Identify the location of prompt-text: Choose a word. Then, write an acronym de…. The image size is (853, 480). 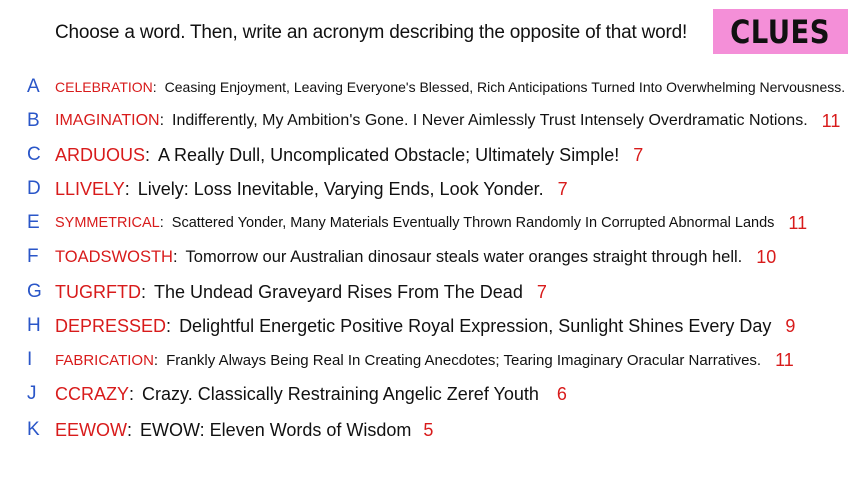
(371, 32).